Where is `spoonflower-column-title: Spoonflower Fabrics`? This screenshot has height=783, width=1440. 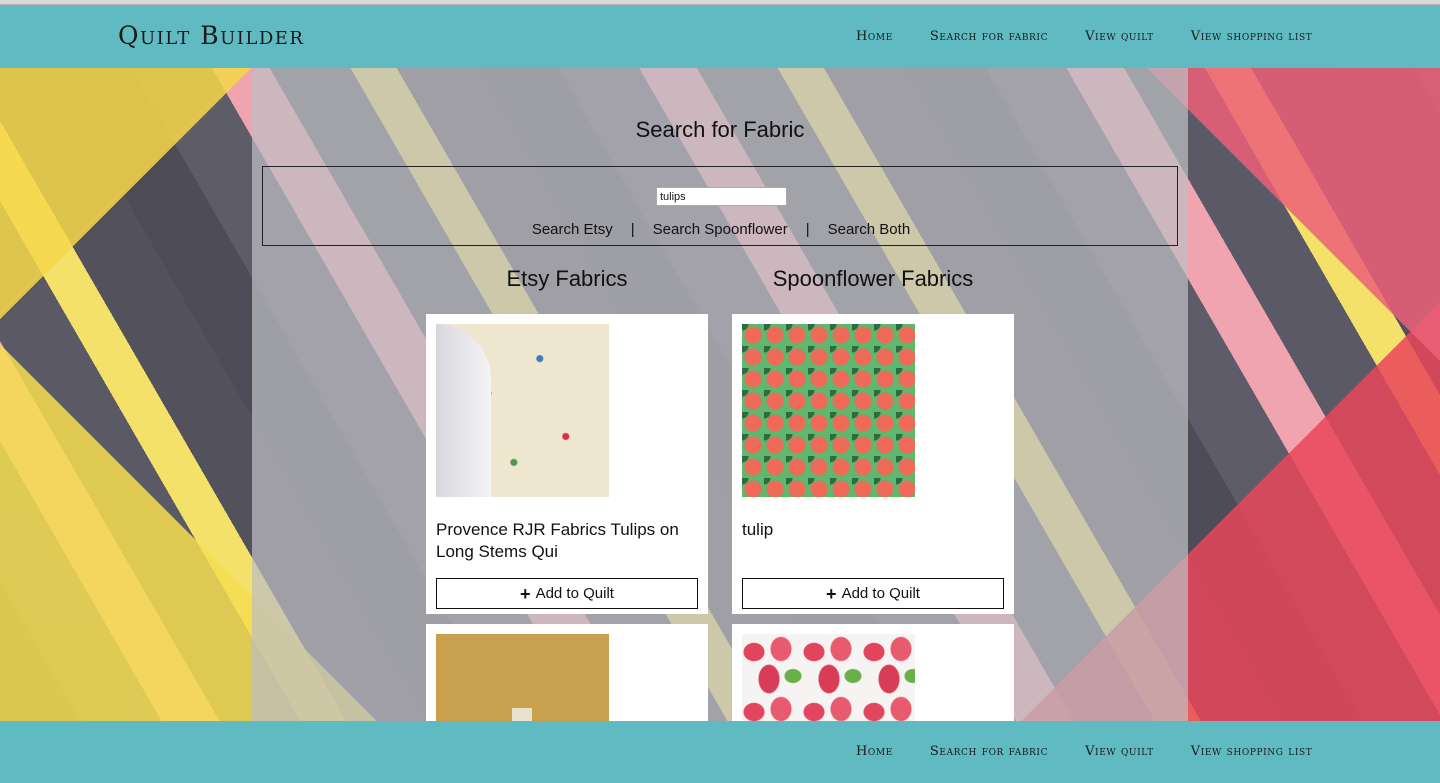
spoonflower-column-title: Spoonflower Fabrics is located at coordinates (873, 278).